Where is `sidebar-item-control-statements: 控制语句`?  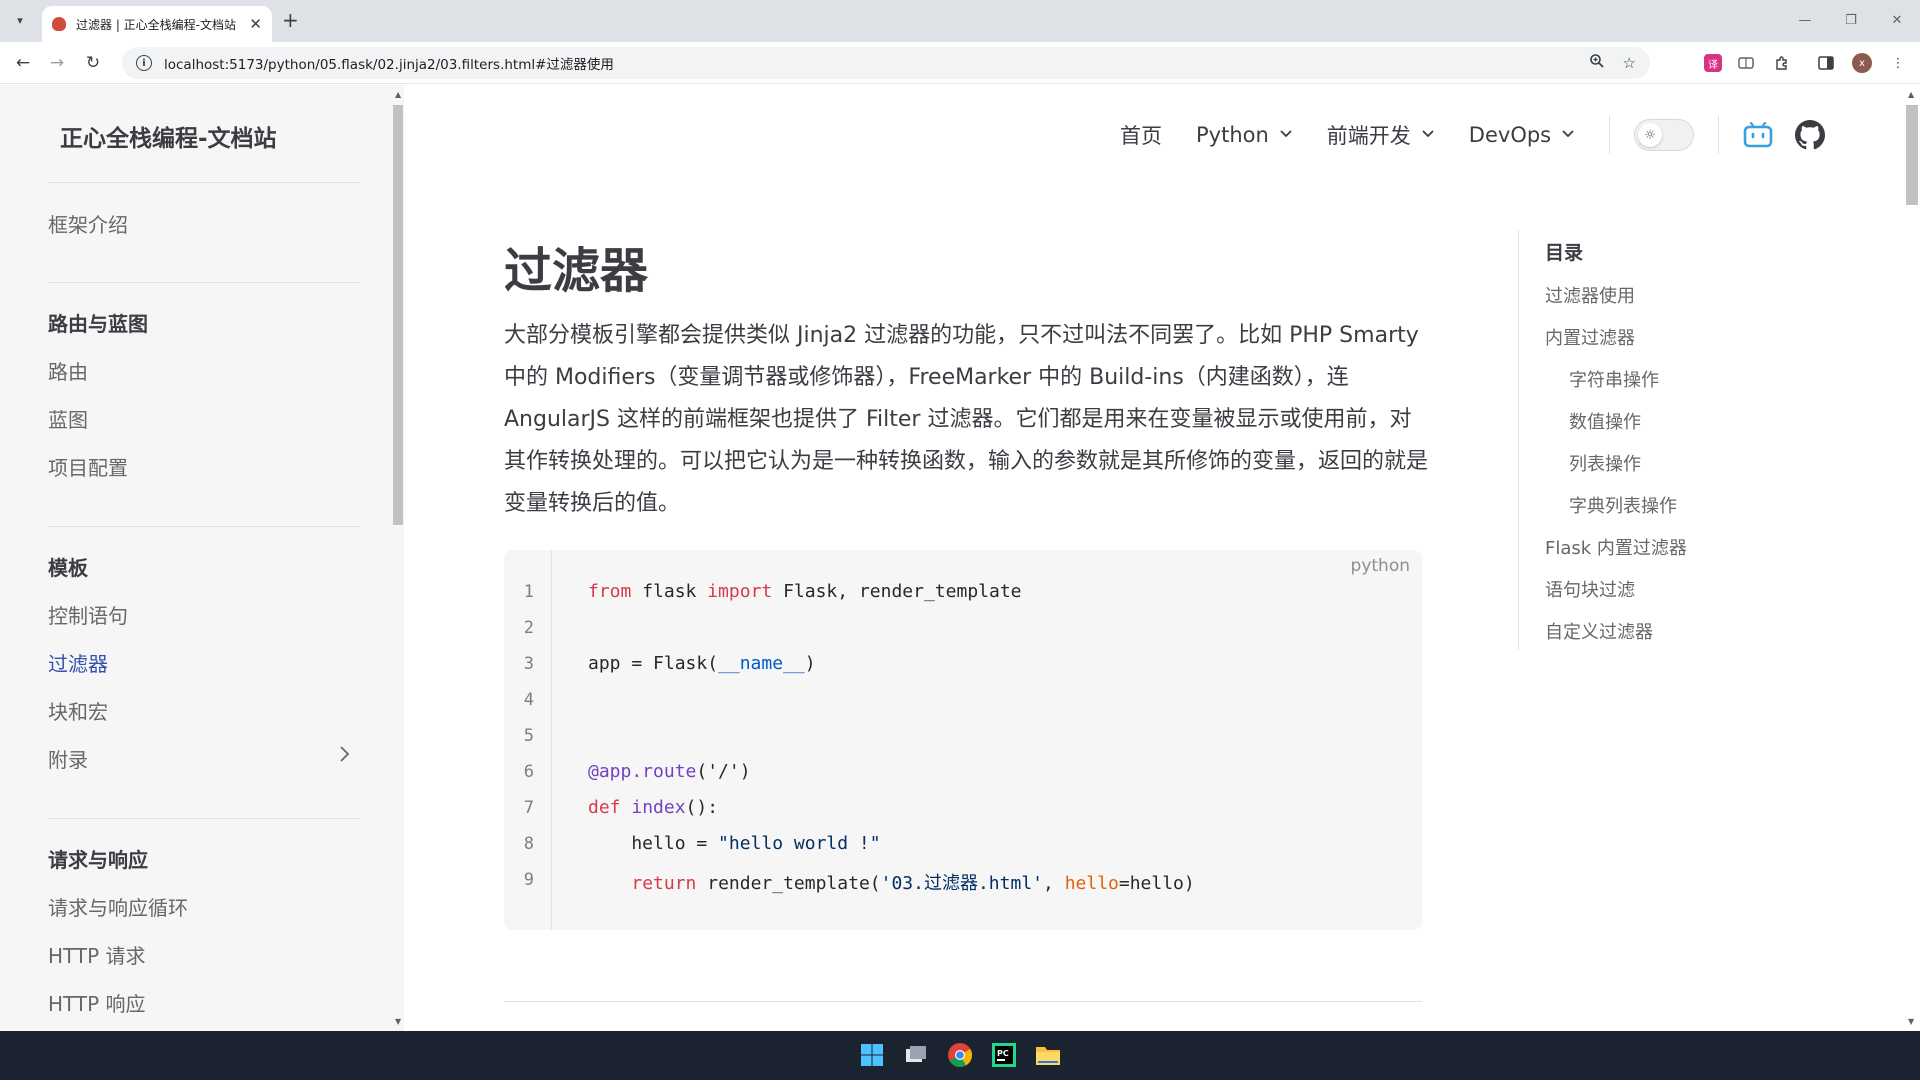
sidebar-item-control-statements: 控制语句 is located at coordinates (88, 614).